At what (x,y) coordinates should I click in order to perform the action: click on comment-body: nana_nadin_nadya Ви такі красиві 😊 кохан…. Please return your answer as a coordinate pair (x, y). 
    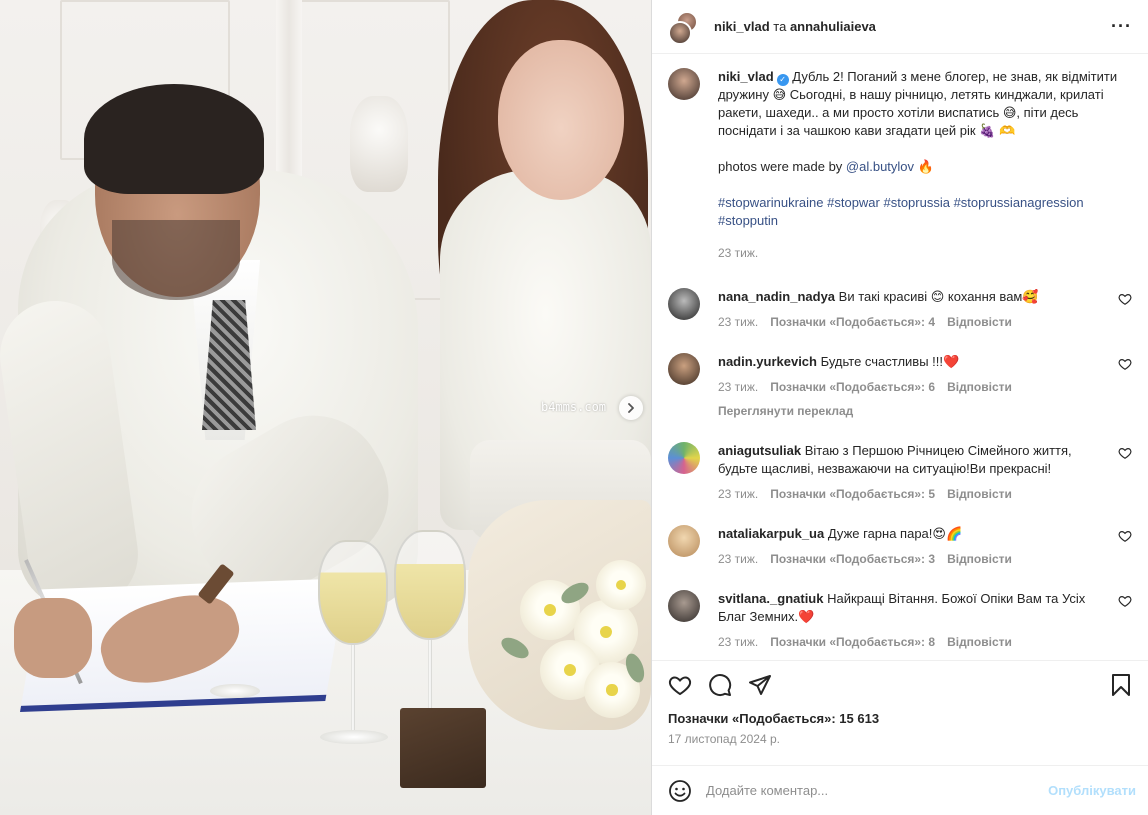
    Looking at the image, I should click on (913, 309).